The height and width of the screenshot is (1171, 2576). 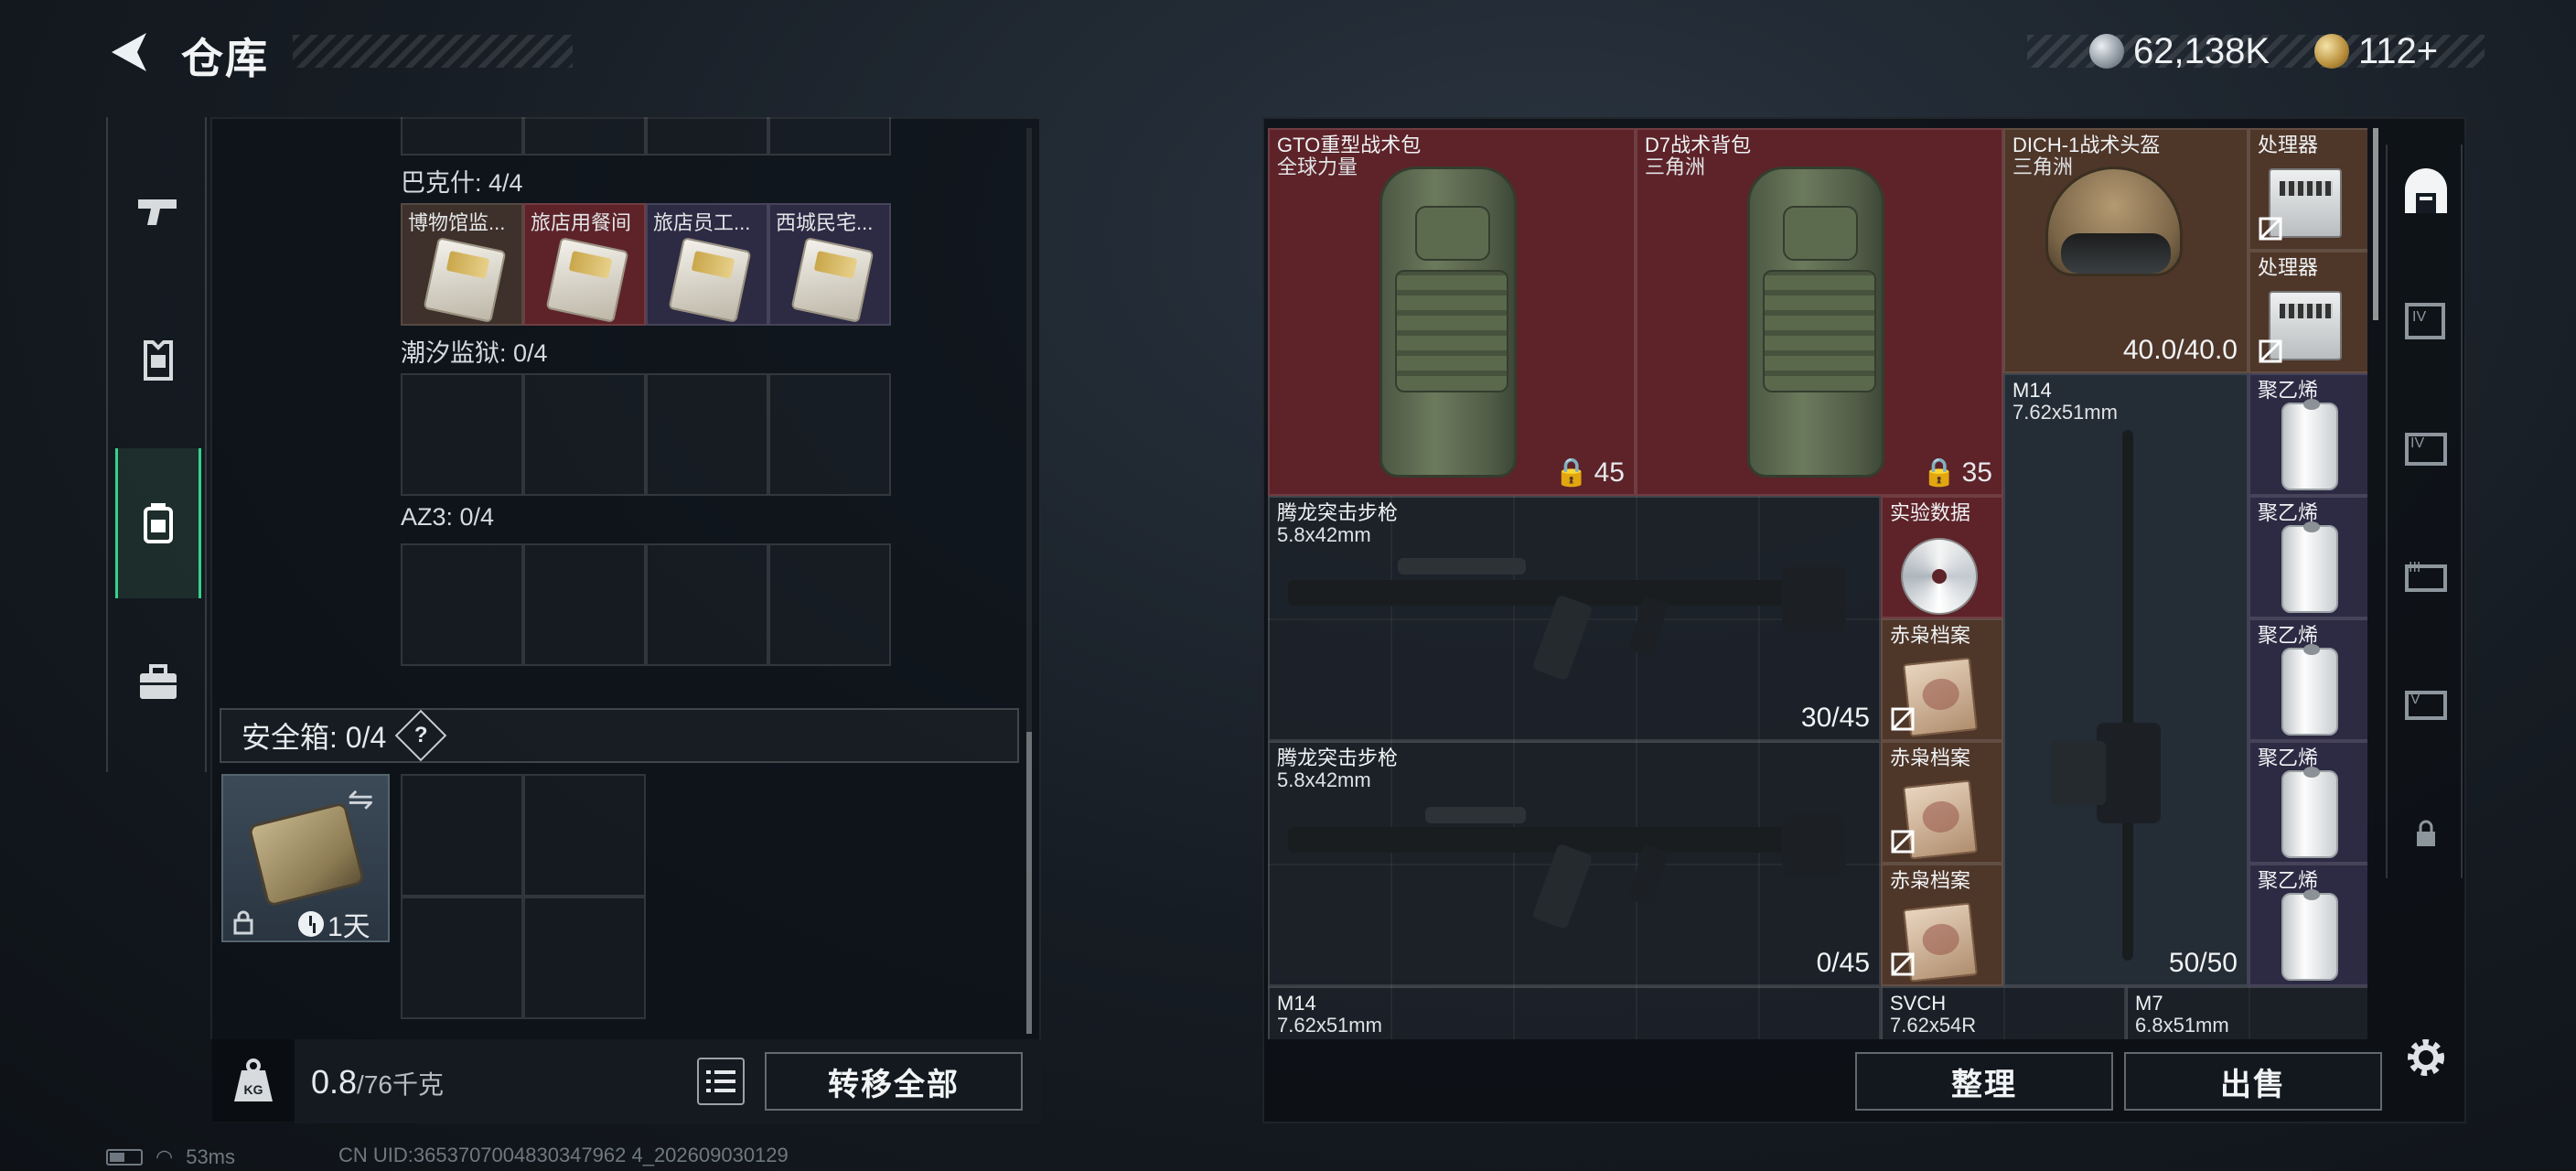 I want to click on stash-page-1-tab: V, so click(x=2426, y=704).